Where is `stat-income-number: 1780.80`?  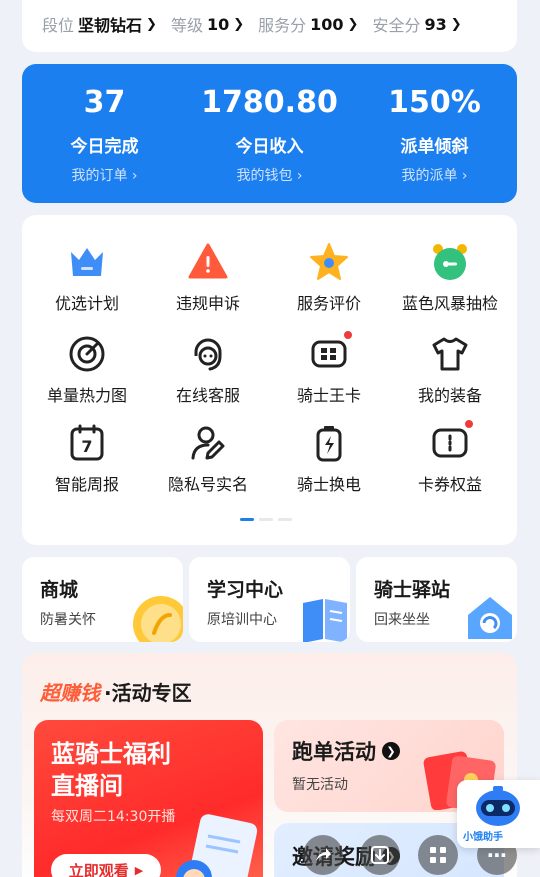 stat-income-number: 1780.80 is located at coordinates (269, 102).